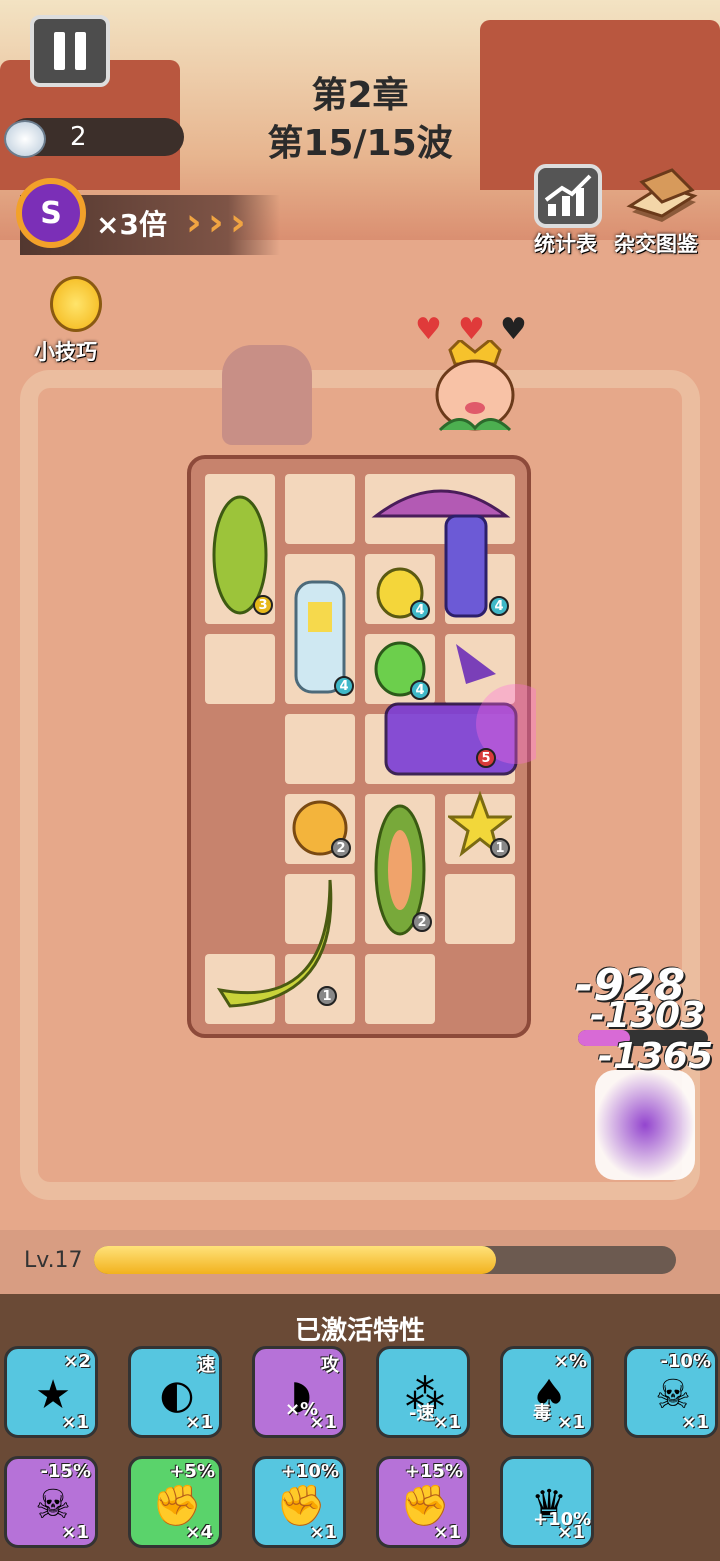 This screenshot has height=1561, width=720. Describe the element at coordinates (51, 1502) in the screenshot. I see `trait-card: ☠ -15% ×1` at that location.